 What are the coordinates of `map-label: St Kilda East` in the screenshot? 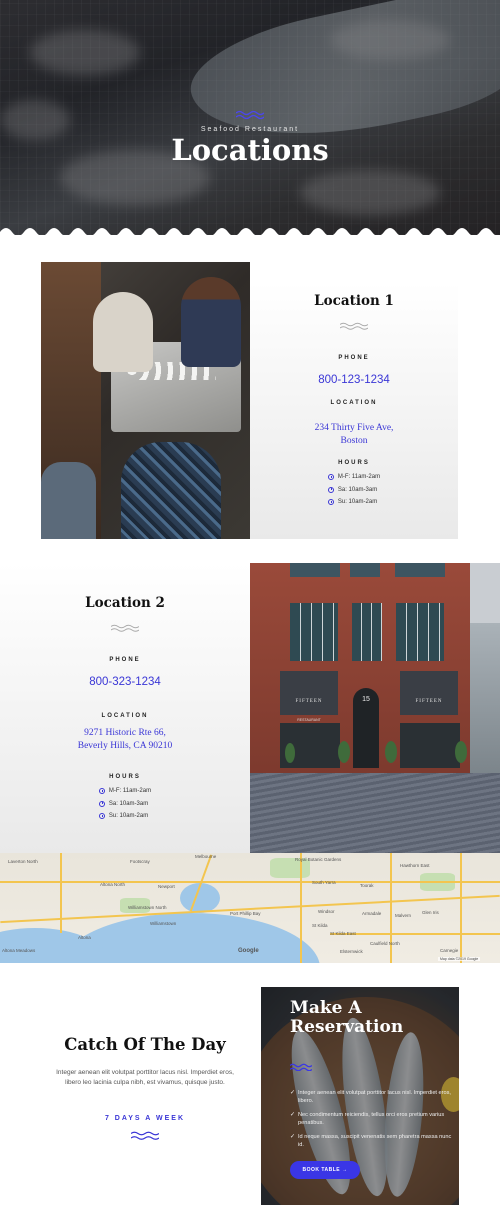 It's located at (343, 933).